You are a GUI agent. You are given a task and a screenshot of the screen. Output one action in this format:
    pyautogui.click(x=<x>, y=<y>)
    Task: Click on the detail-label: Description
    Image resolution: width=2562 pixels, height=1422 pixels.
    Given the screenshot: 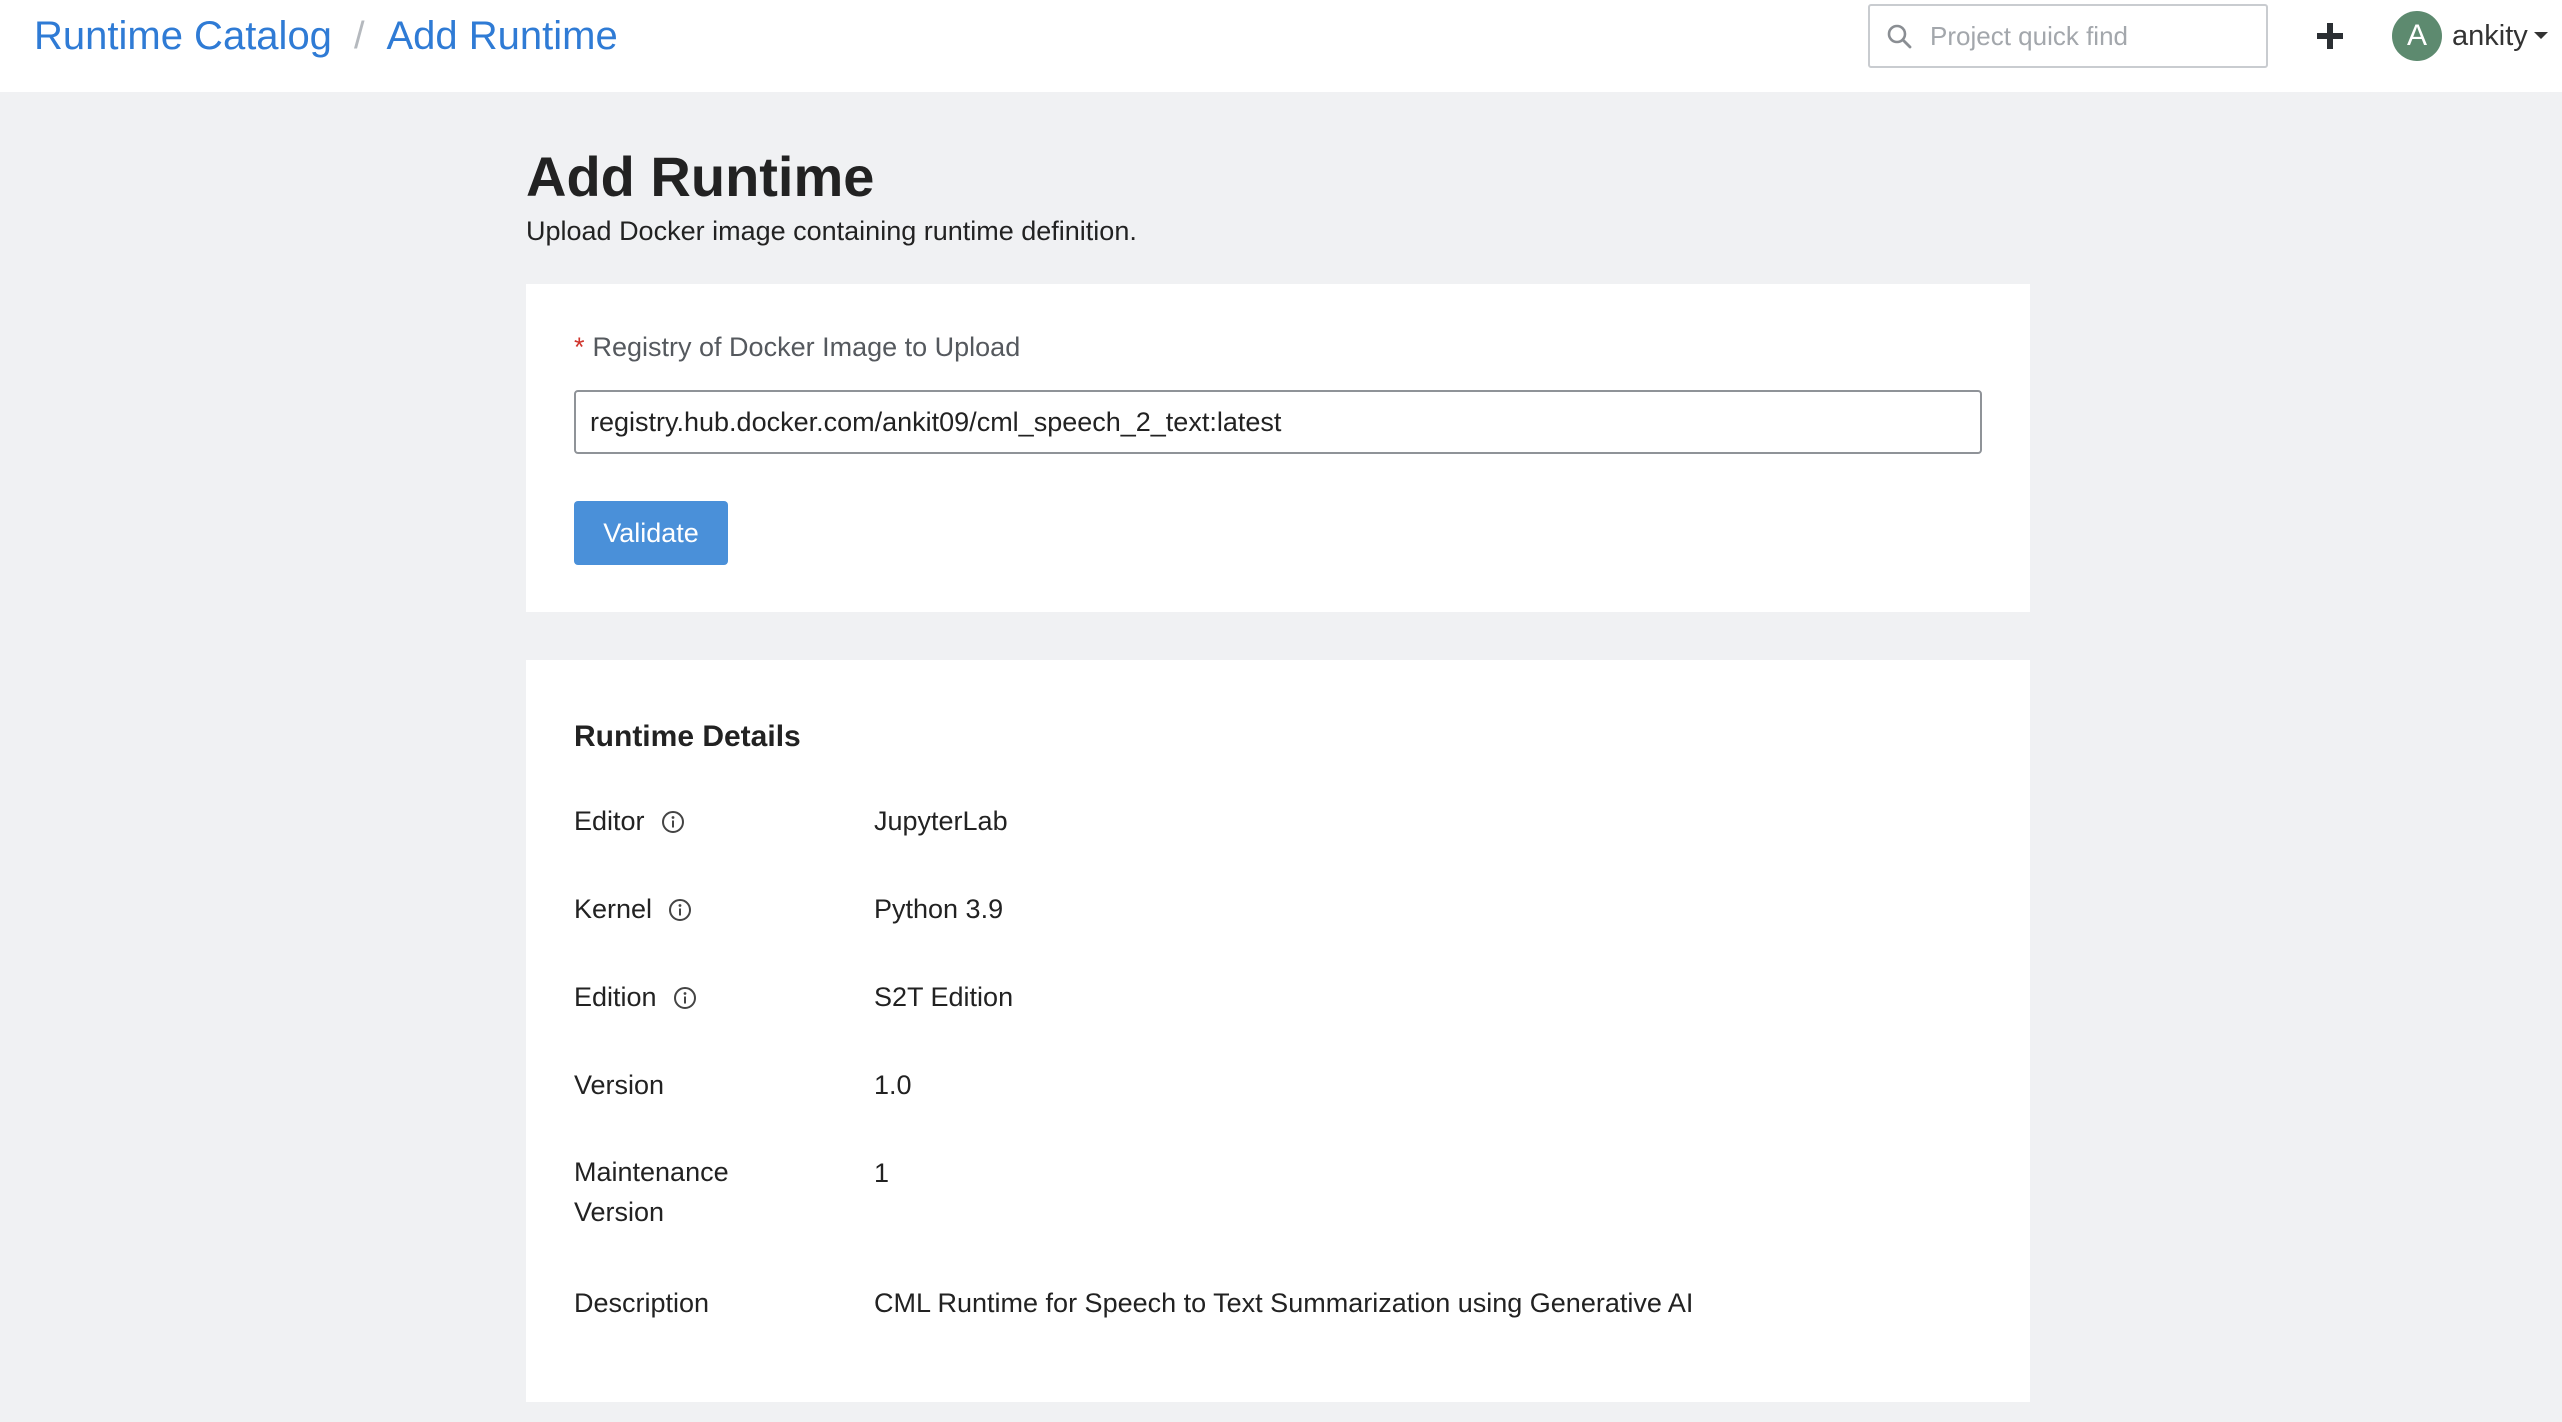 What is the action you would take?
    pyautogui.click(x=641, y=1303)
    